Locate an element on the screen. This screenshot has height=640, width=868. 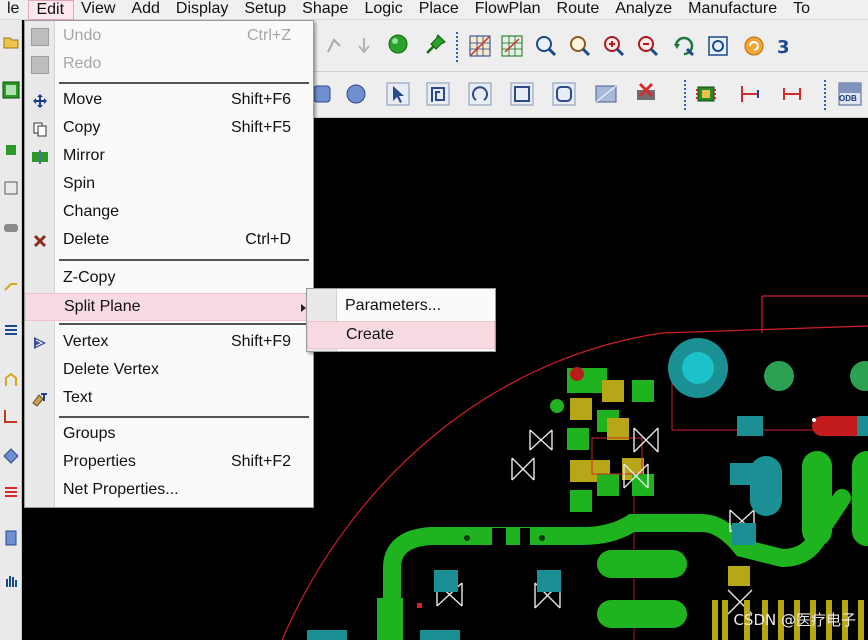
arc-icon is located at coordinates (480, 94).